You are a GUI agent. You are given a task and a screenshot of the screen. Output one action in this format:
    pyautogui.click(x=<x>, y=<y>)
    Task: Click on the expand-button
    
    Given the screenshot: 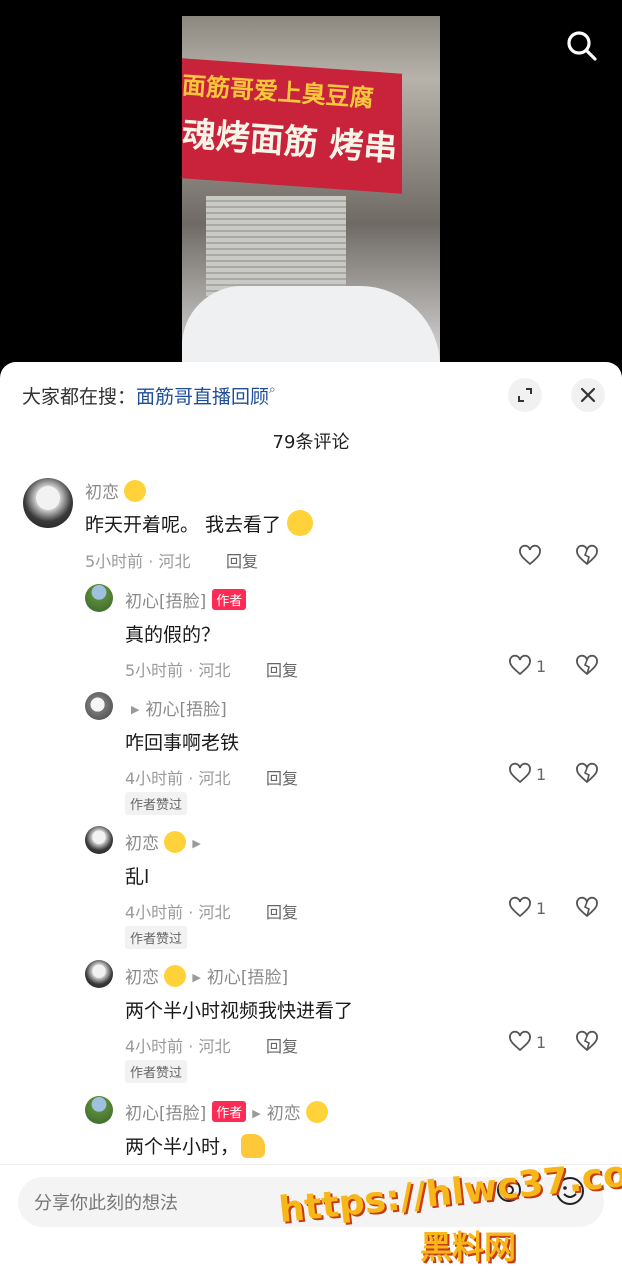 What is the action you would take?
    pyautogui.click(x=525, y=395)
    